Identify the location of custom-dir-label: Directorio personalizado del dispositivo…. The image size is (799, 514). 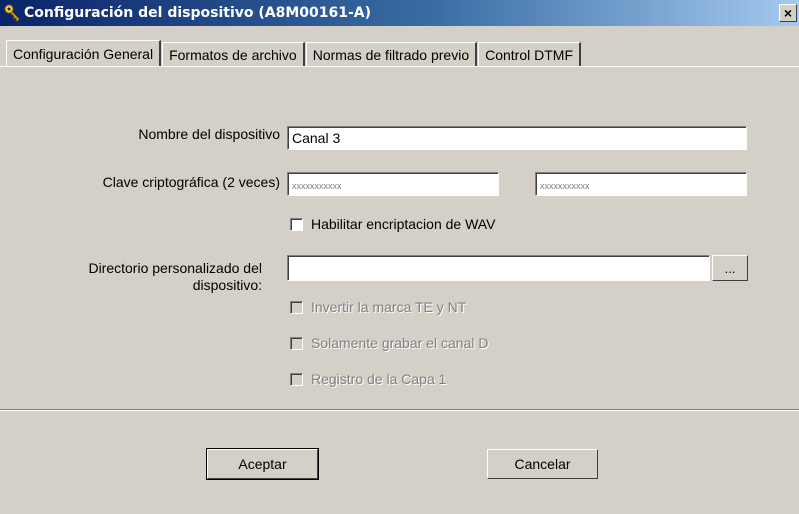
(175, 277).